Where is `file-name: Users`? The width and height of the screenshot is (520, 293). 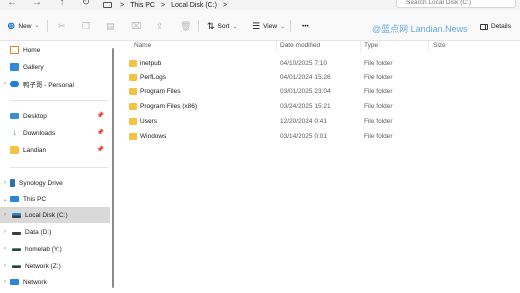
file-name: Users is located at coordinates (148, 121).